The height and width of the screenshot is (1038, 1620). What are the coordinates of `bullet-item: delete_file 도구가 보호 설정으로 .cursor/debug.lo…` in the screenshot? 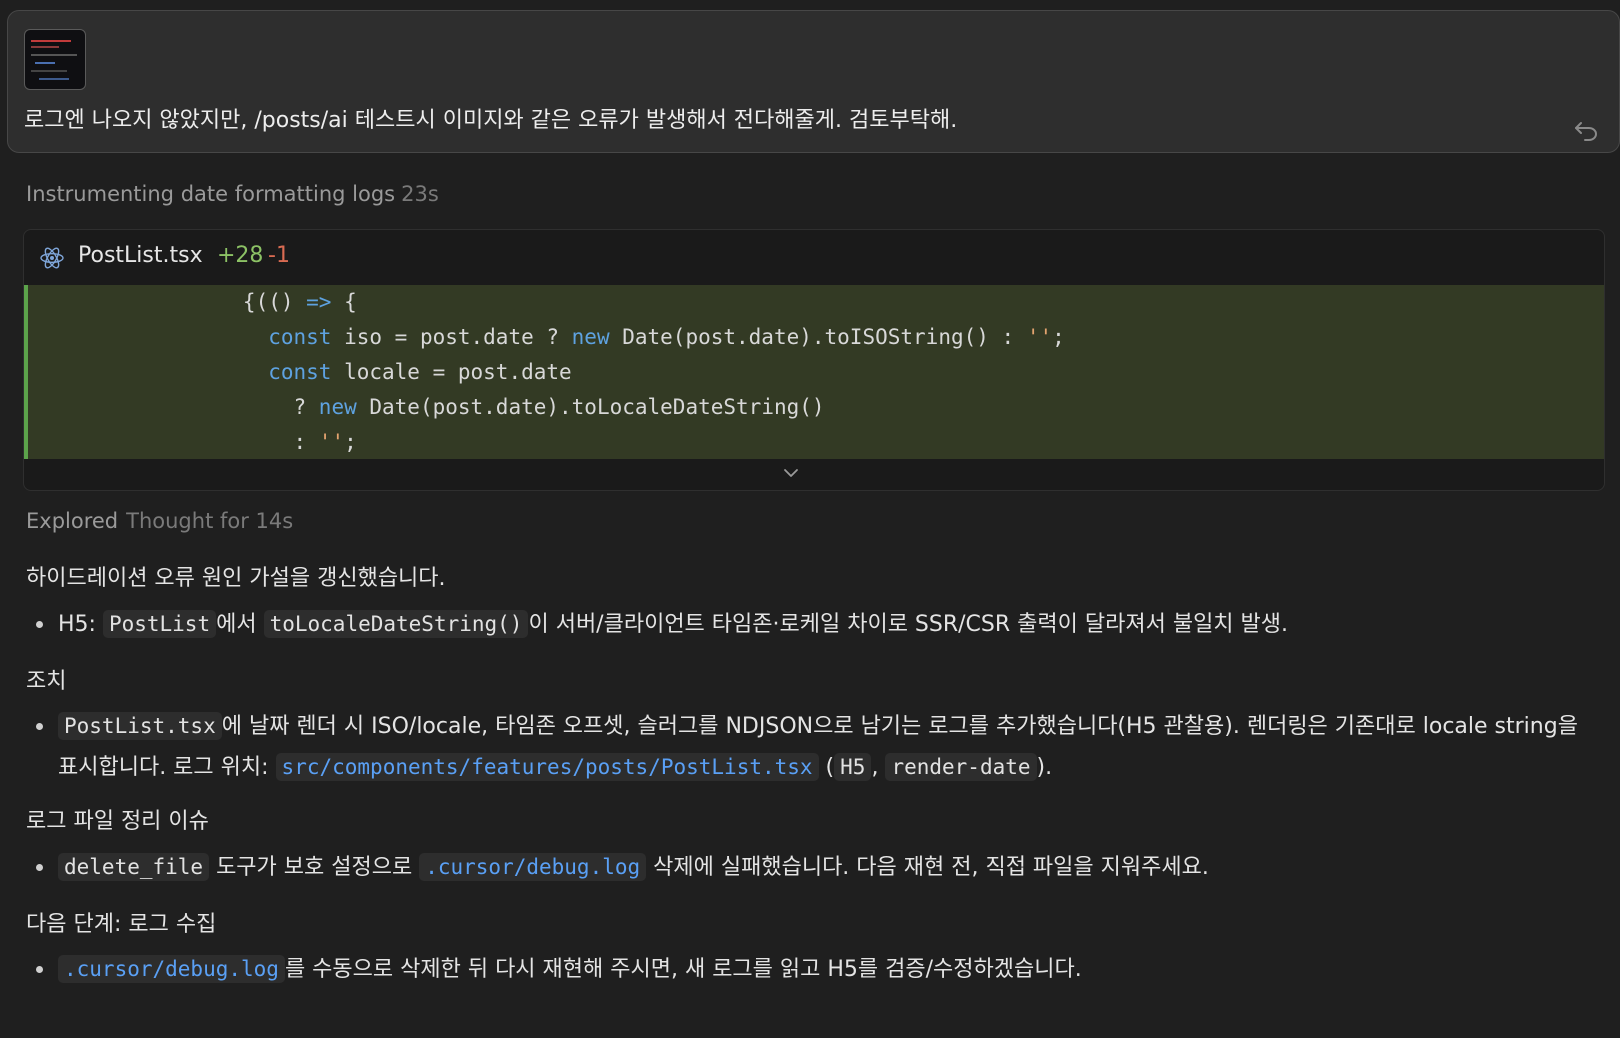 It's located at (808, 867).